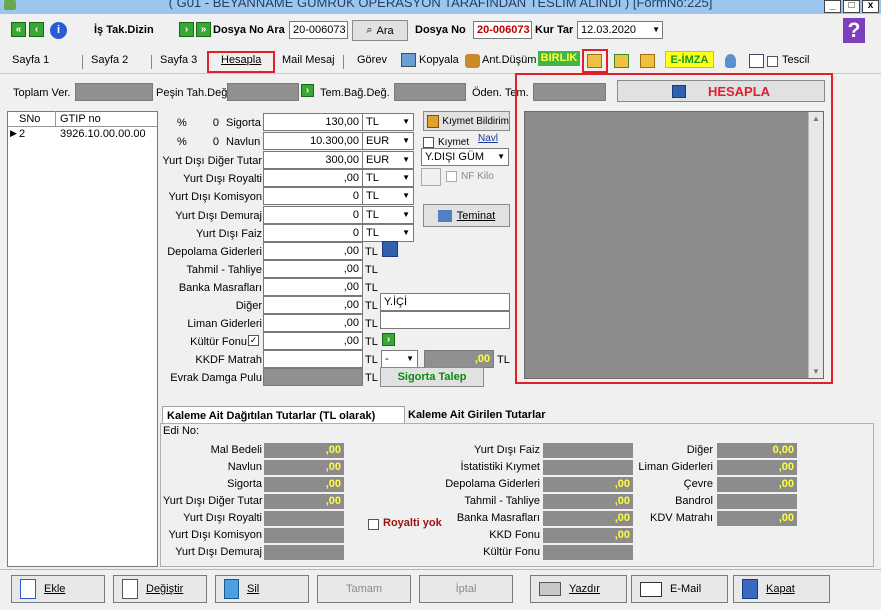 Image resolution: width=881 pixels, height=610 pixels. What do you see at coordinates (36, 29) in the screenshot?
I see `previous-record-icon: ‹` at bounding box center [36, 29].